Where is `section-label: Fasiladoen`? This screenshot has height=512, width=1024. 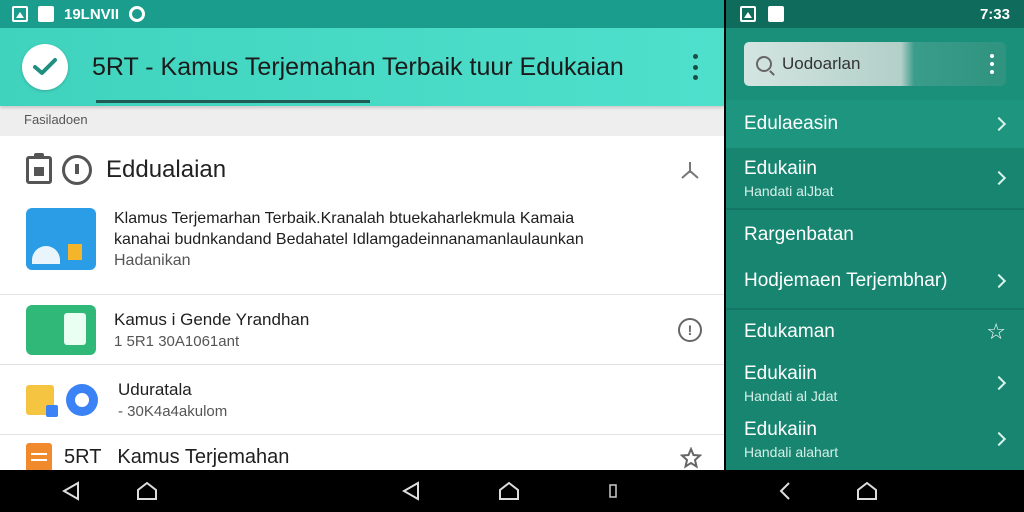
section-label: Fasiladoen is located at coordinates (362, 121).